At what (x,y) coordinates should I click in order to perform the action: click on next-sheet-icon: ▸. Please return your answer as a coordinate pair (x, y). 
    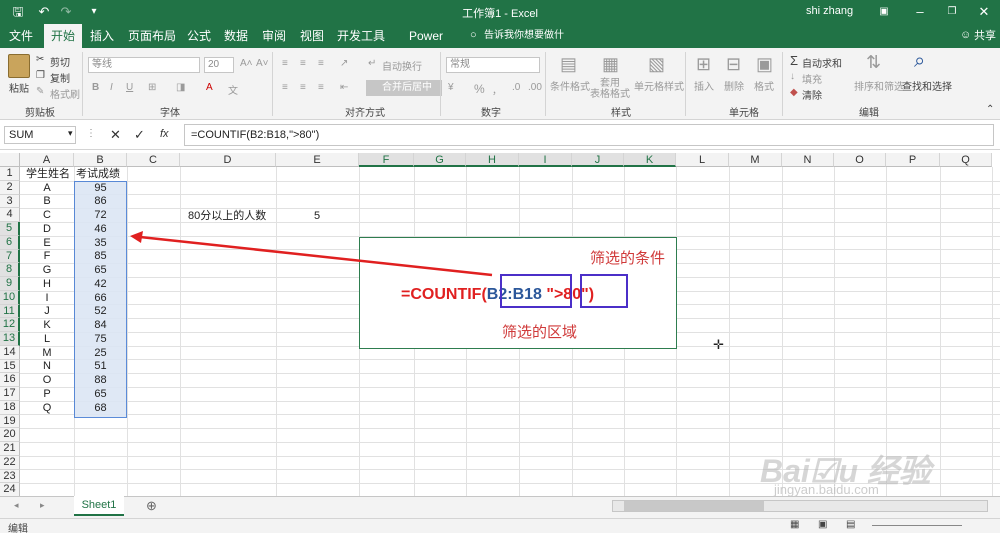
    Looking at the image, I should click on (42, 505).